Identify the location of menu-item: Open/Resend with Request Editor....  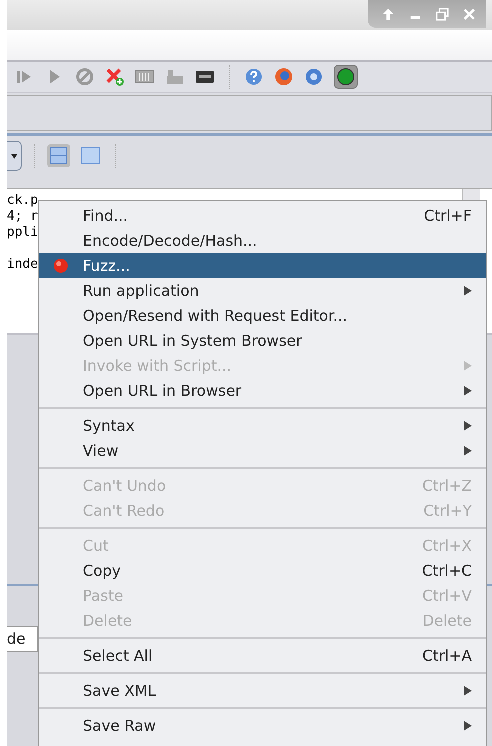
(262, 315).